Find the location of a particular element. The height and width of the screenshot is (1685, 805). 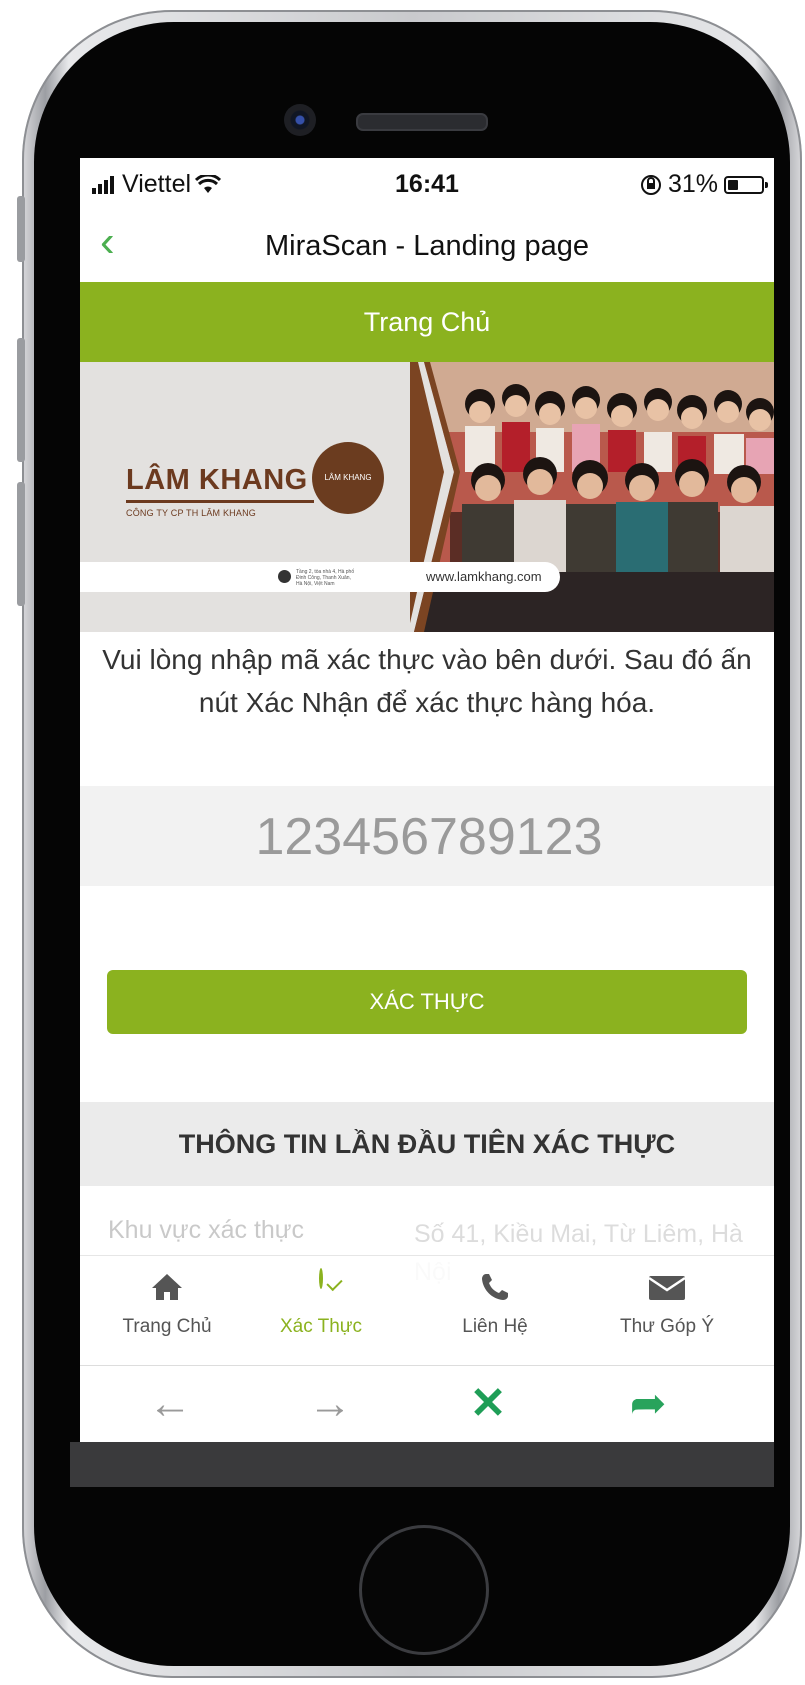

tab-verify-label: Xác Thực is located at coordinates (321, 1326).